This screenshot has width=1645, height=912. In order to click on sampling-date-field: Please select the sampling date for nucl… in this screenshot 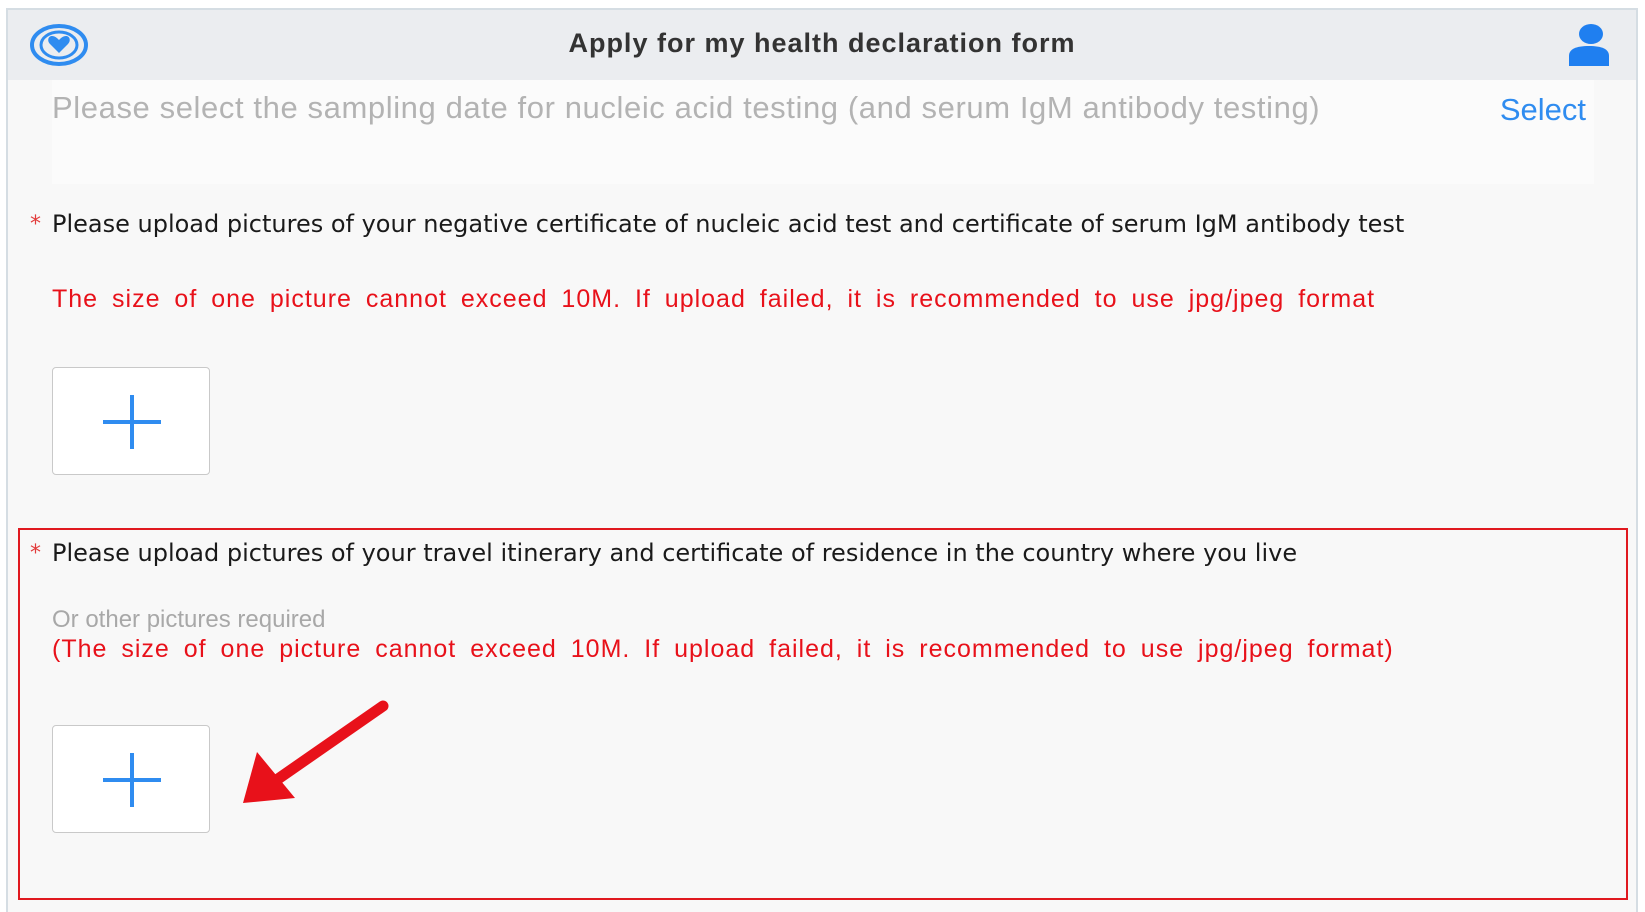, I will do `click(823, 132)`.